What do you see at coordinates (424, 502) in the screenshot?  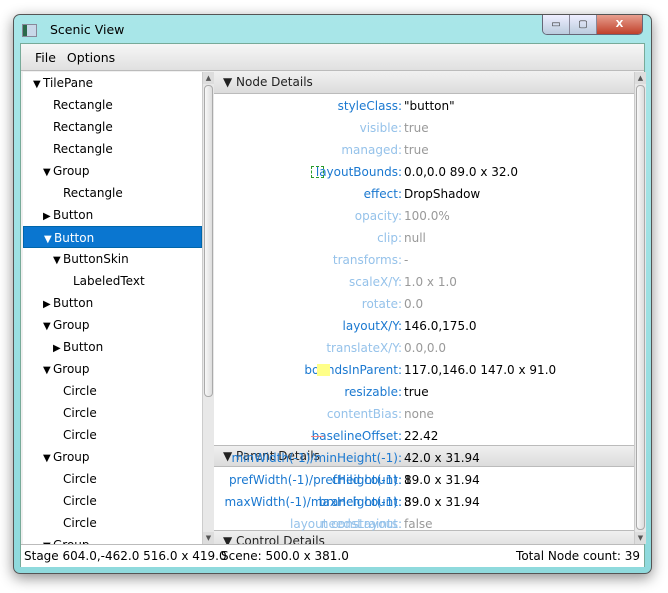 I see `property-row: branch count: 3` at bounding box center [424, 502].